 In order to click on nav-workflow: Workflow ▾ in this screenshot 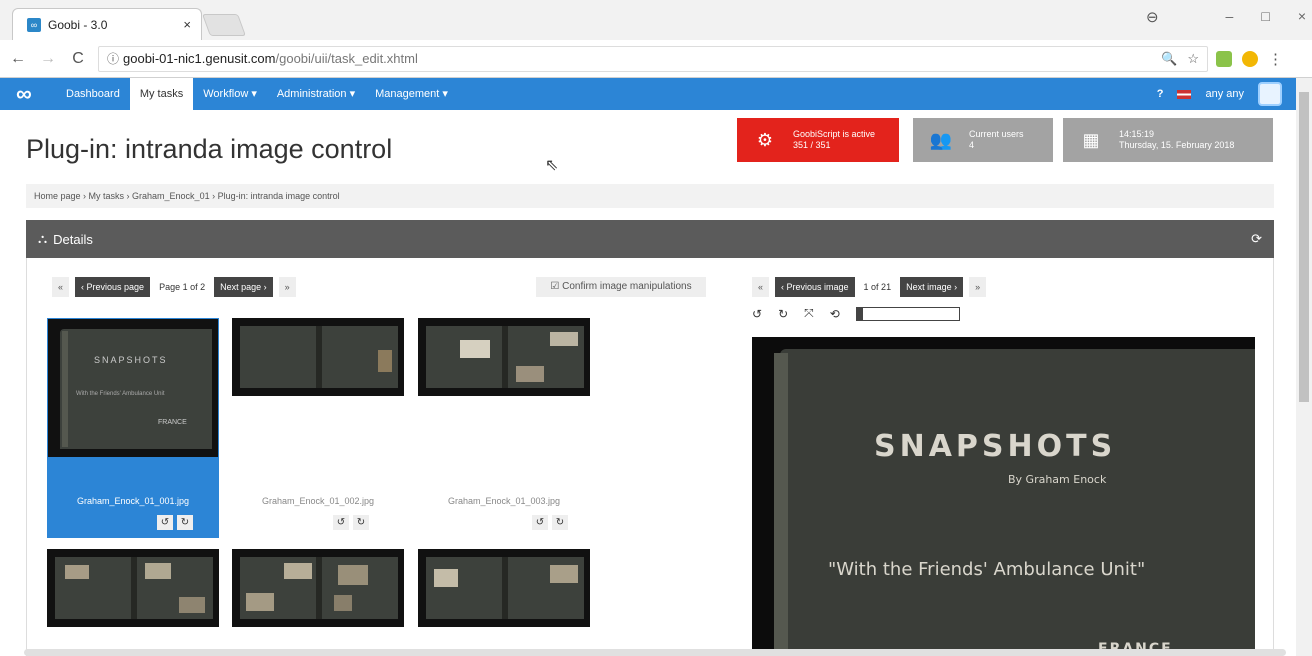, I will do `click(230, 94)`.